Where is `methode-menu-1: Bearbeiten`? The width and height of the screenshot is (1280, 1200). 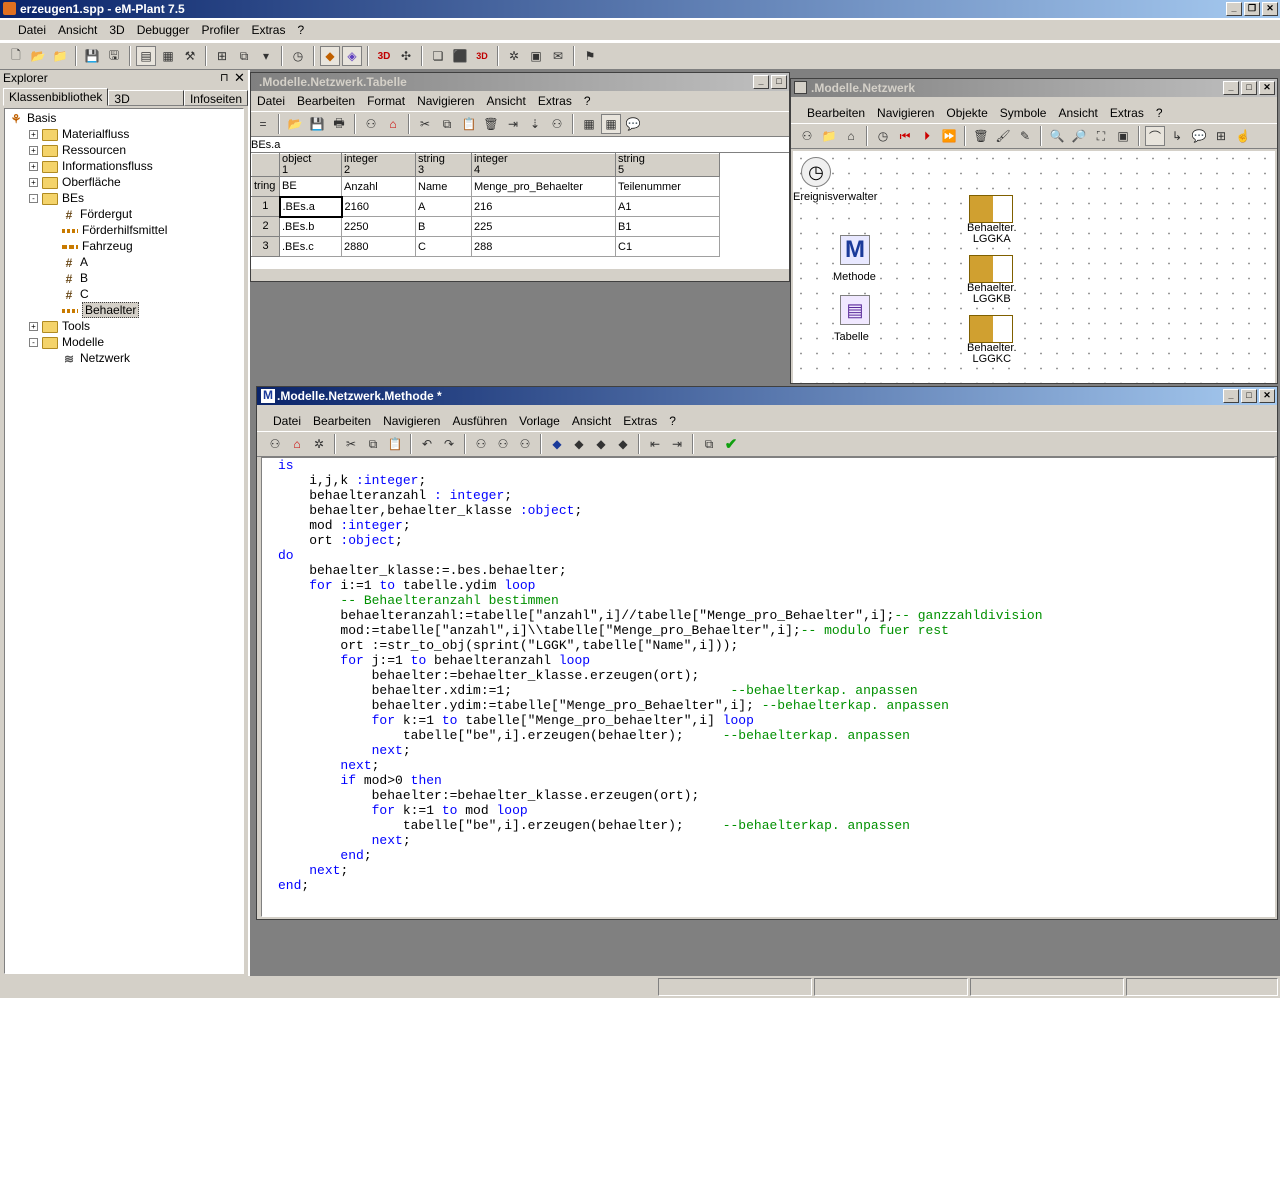 methode-menu-1: Bearbeiten is located at coordinates (342, 421).